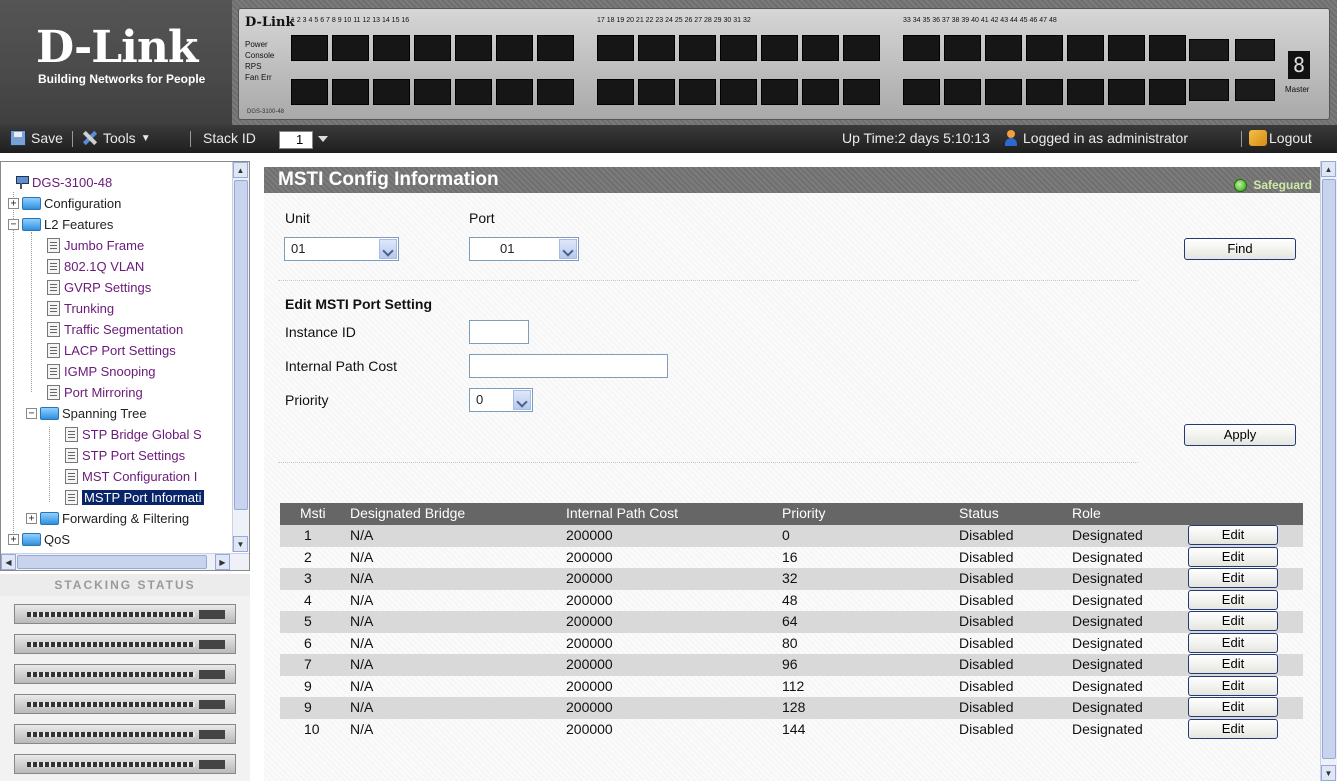 This screenshot has height=781, width=1337. What do you see at coordinates (362, 685) in the screenshot?
I see `cell-designated-bridge: N/A` at bounding box center [362, 685].